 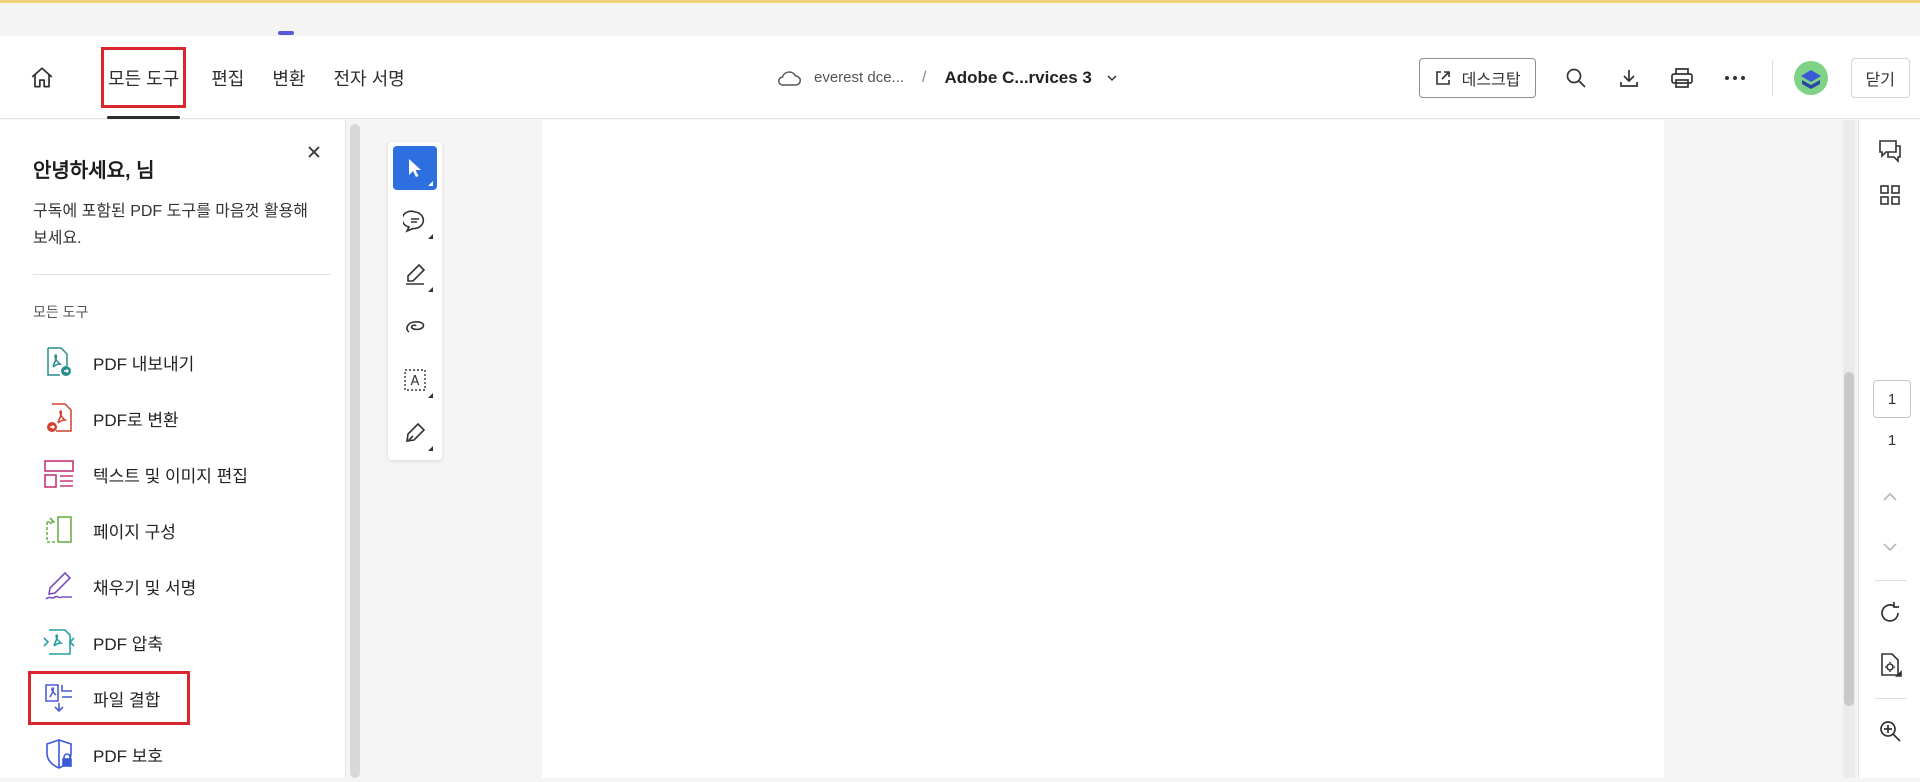 I want to click on tab-convert: 변환, so click(x=288, y=77).